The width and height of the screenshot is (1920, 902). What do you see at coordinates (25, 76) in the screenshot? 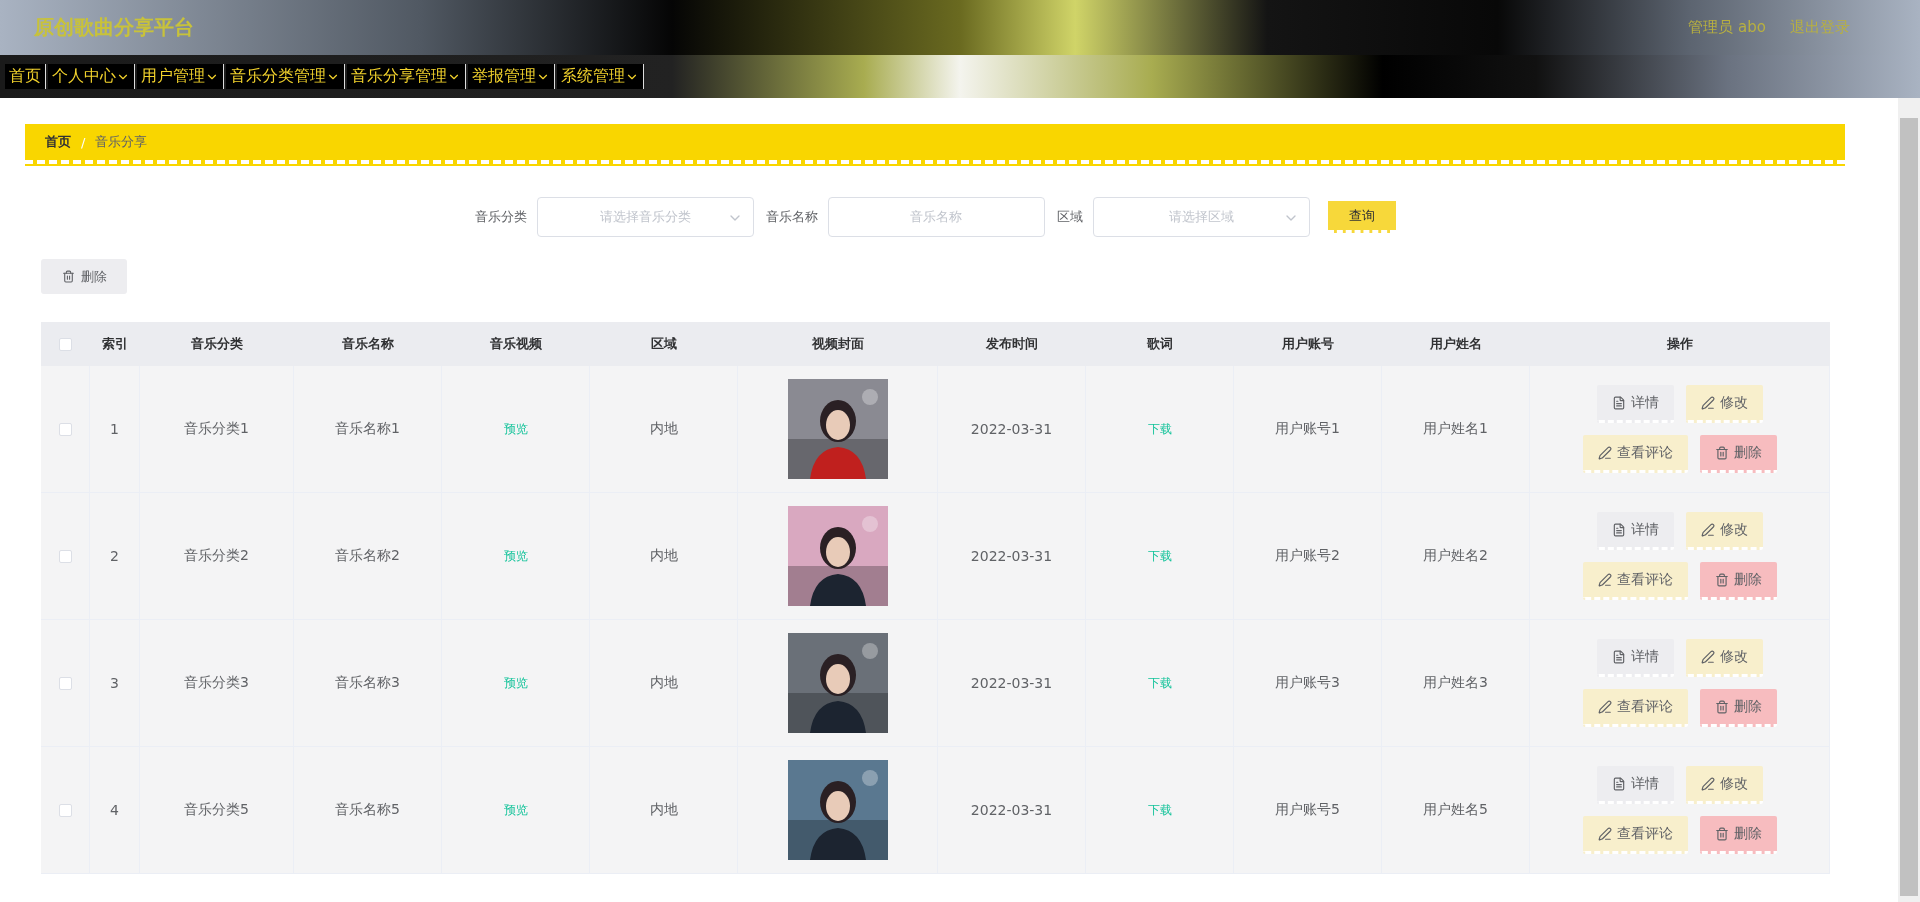
I see `nav-item: 首页` at bounding box center [25, 76].